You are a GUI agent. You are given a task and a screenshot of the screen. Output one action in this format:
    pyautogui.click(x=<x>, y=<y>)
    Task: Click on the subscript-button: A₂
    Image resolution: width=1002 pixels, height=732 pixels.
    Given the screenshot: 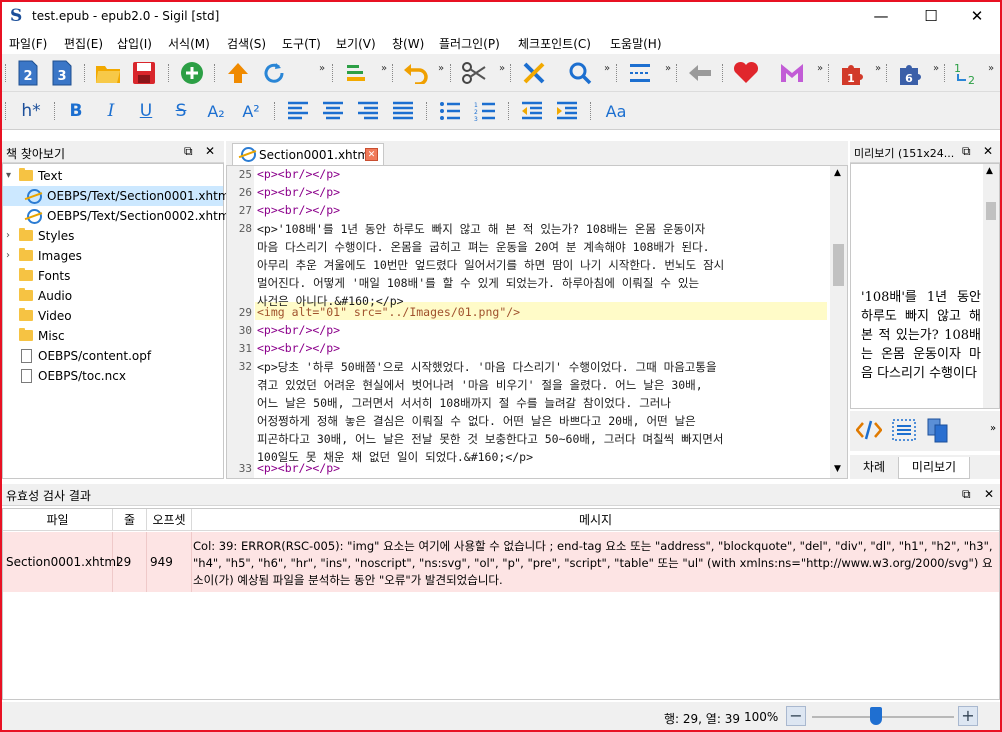 What is the action you would take?
    pyautogui.click(x=216, y=111)
    